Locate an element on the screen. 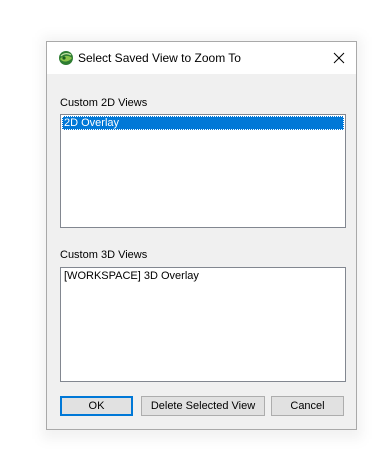  title-bar: Select Saved View to Zoom To is located at coordinates (201, 58).